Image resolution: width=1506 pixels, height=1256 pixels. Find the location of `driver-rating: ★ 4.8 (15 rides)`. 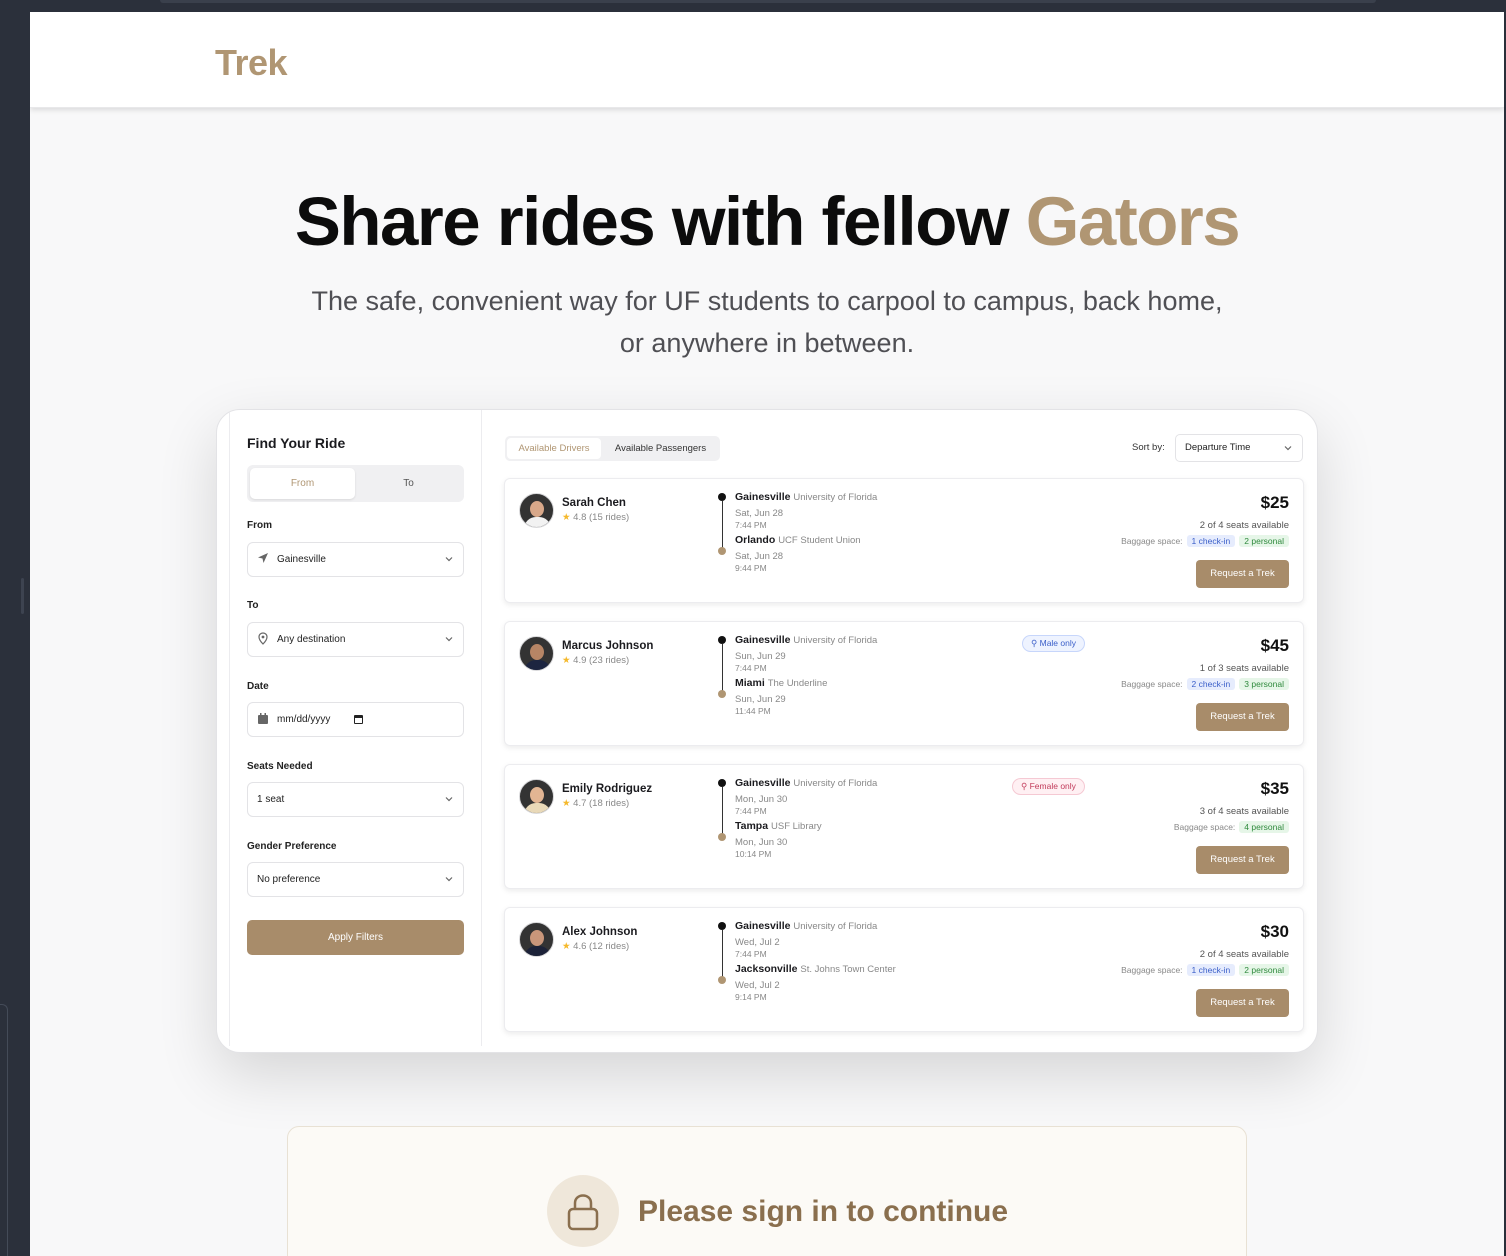

driver-rating: ★ 4.8 (15 rides) is located at coordinates (595, 517).